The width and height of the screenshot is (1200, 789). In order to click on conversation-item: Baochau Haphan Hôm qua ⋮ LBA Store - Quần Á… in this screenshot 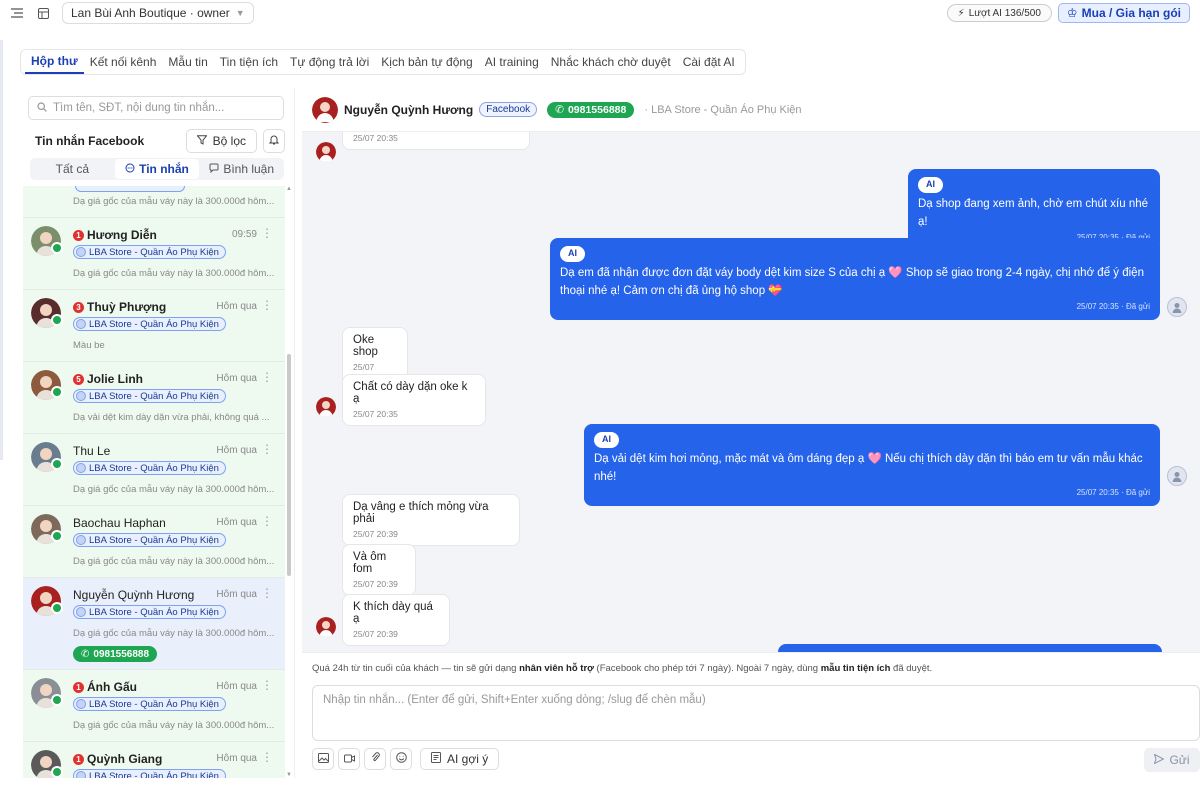, I will do `click(154, 542)`.